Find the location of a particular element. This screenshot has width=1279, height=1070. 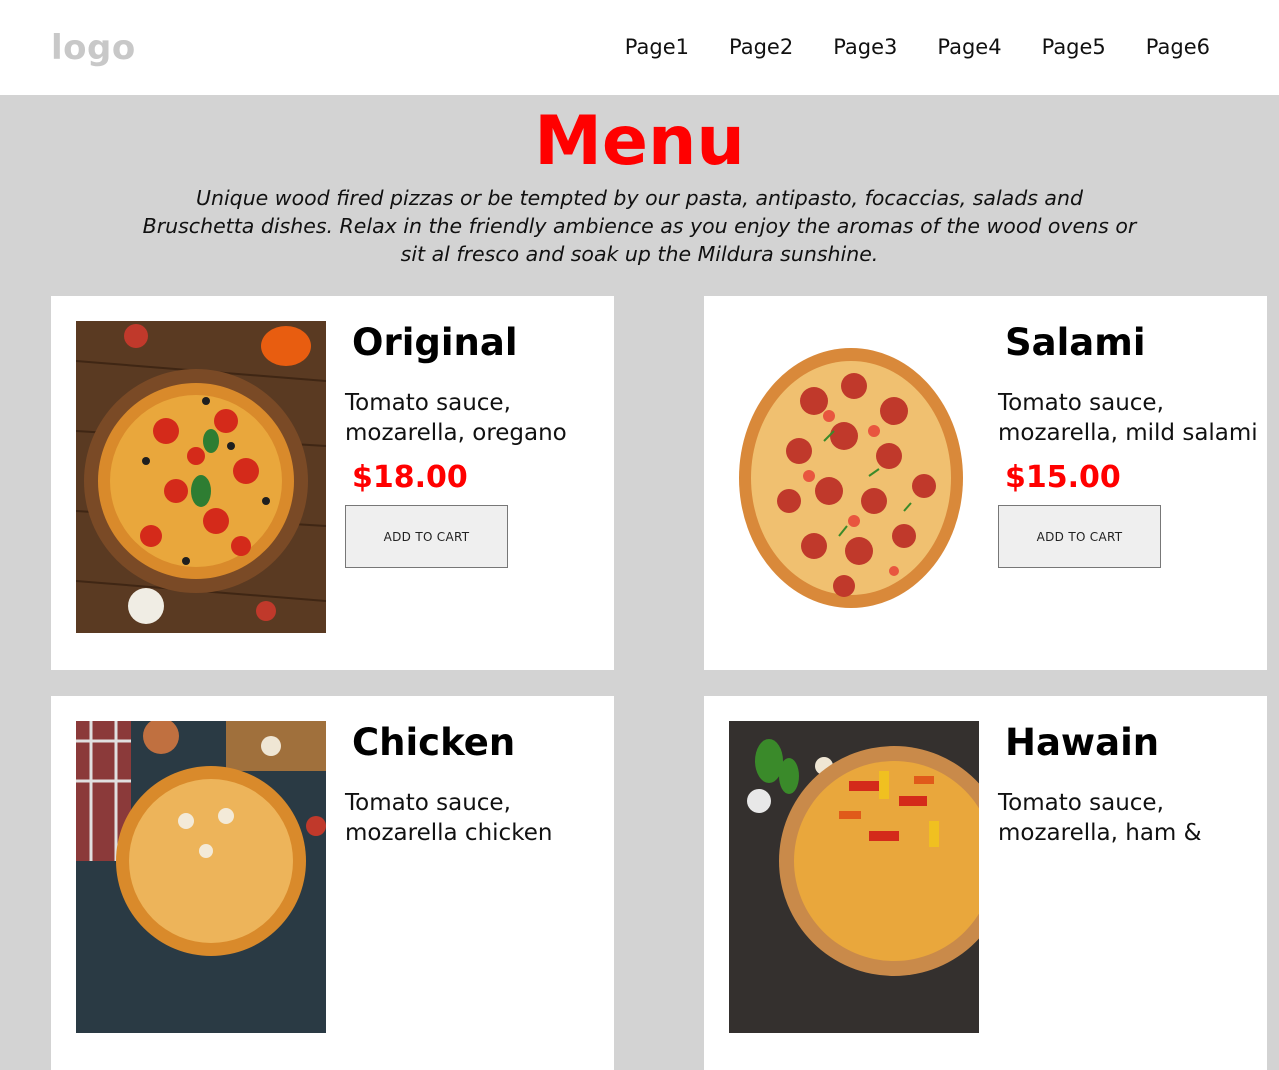

nav-page3: Page3 is located at coordinates (865, 47).